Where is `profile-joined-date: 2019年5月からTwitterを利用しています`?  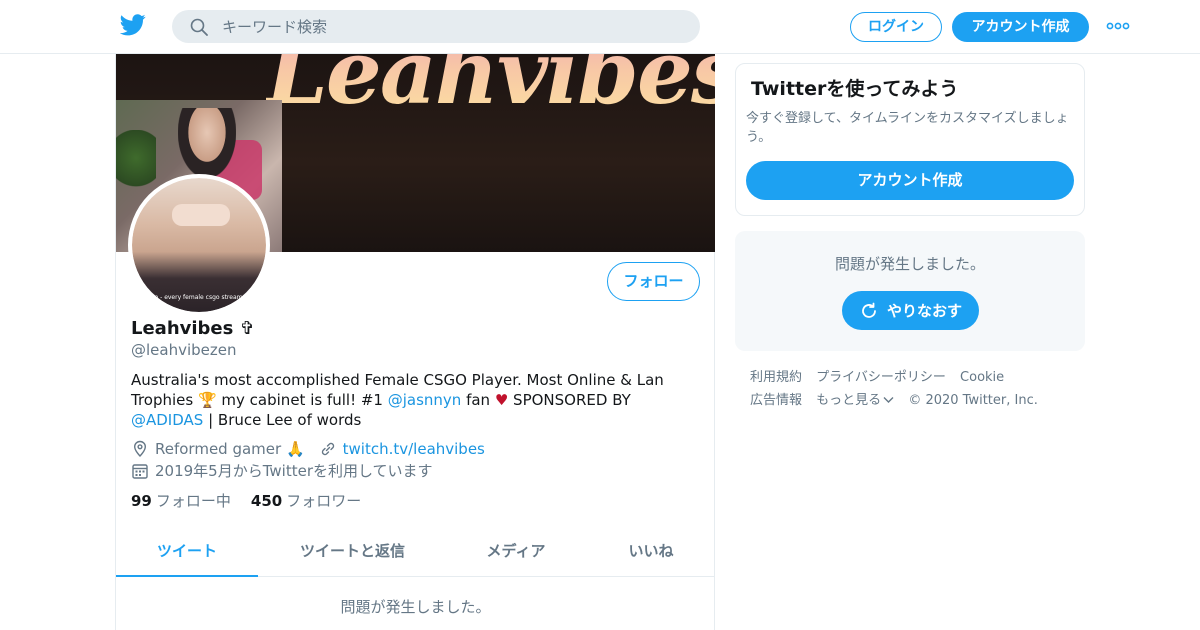 profile-joined-date: 2019年5月からTwitterを利用しています is located at coordinates (294, 471).